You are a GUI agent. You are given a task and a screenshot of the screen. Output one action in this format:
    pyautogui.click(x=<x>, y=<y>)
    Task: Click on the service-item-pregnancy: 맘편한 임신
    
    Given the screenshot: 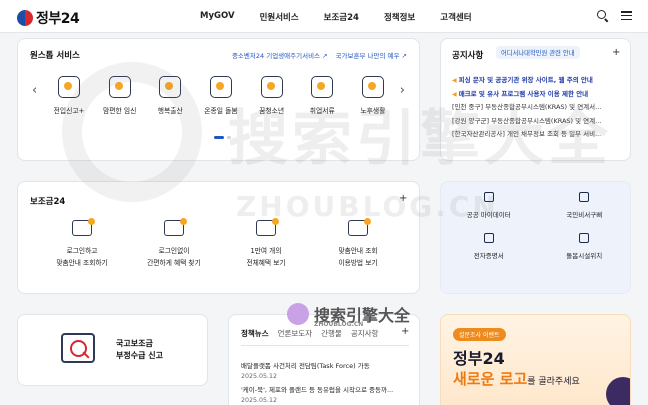 What is the action you would take?
    pyautogui.click(x=120, y=95)
    